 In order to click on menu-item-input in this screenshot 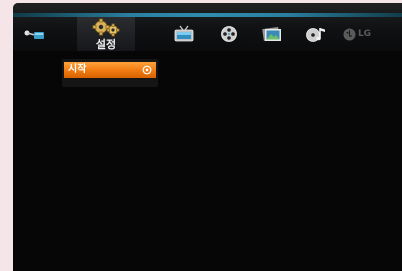, I will do `click(34, 34)`.